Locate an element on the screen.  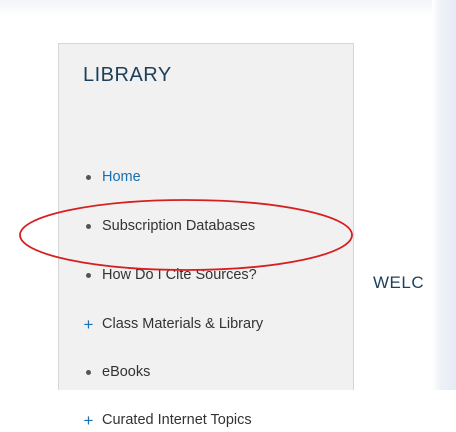
sidebar-item-ebooks: eBooks is located at coordinates (116, 372).